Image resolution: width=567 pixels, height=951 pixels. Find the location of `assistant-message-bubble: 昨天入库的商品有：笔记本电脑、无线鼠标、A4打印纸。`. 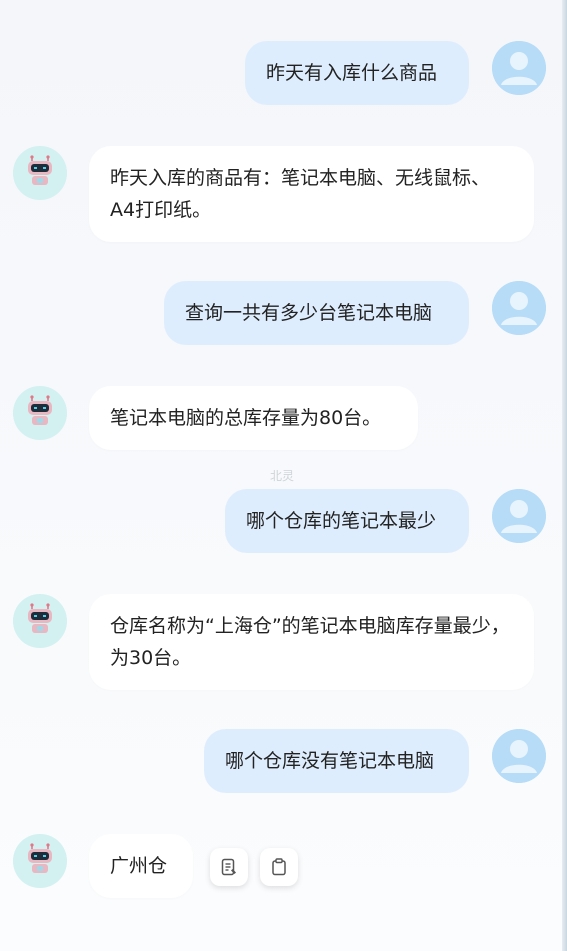

assistant-message-bubble: 昨天入库的商品有：笔记本电脑、无线鼠标、A4打印纸。 is located at coordinates (311, 194).